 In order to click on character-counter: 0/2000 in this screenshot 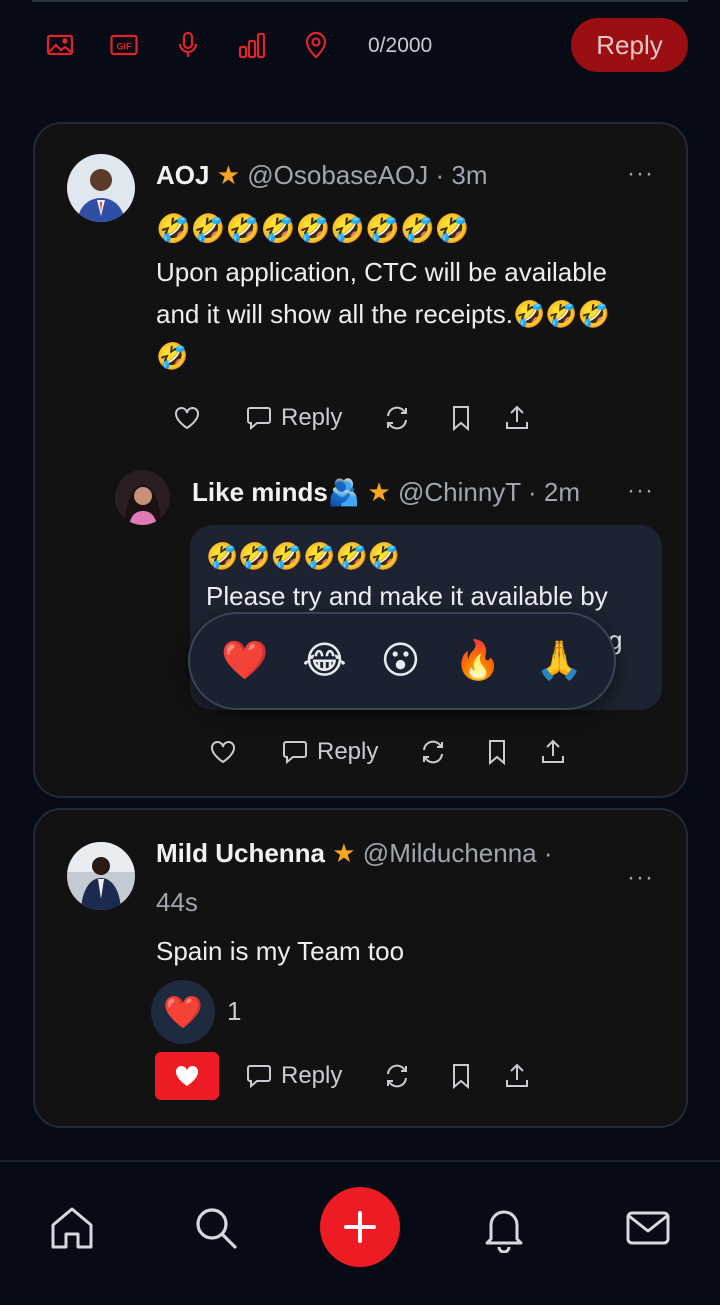, I will do `click(400, 45)`.